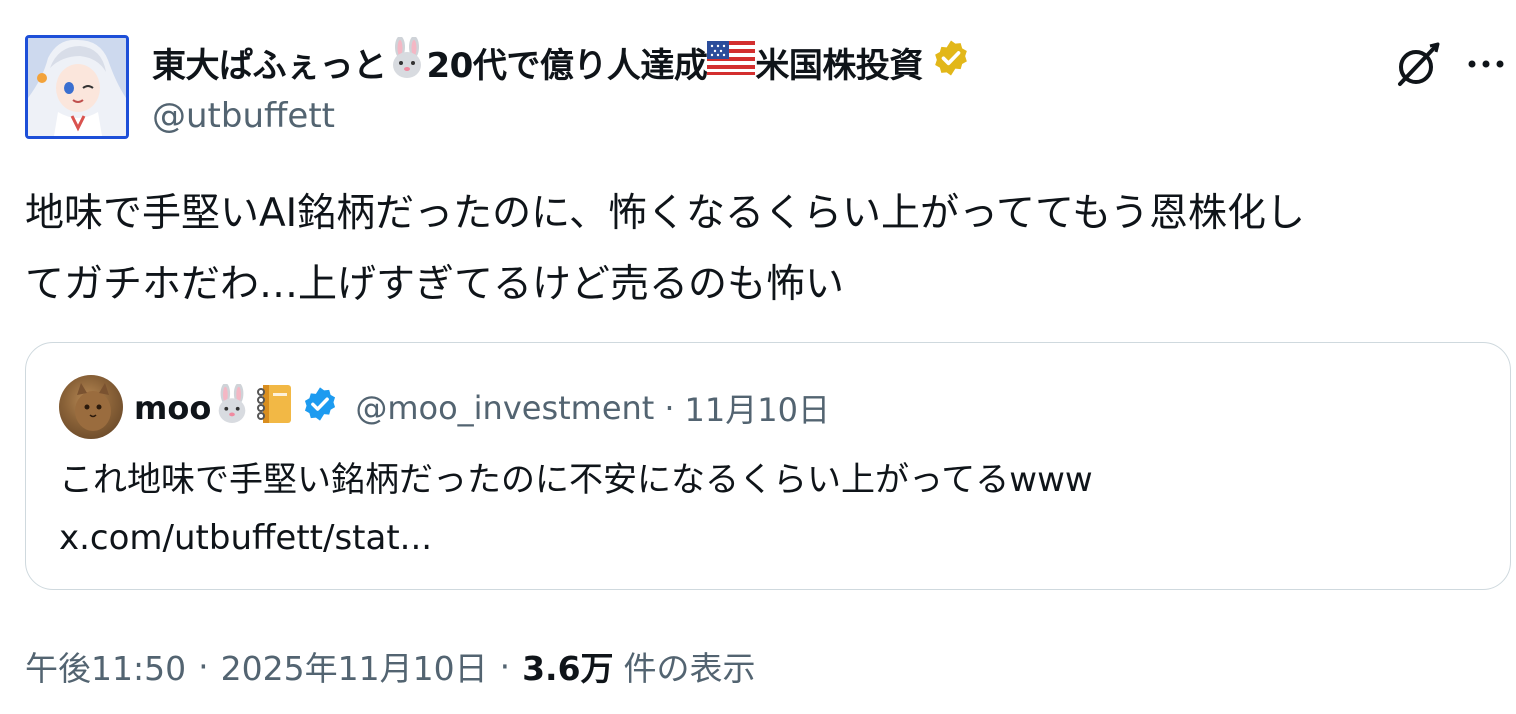 The height and width of the screenshot is (714, 1516). What do you see at coordinates (172, 408) in the screenshot?
I see `quote-author-name: moo` at bounding box center [172, 408].